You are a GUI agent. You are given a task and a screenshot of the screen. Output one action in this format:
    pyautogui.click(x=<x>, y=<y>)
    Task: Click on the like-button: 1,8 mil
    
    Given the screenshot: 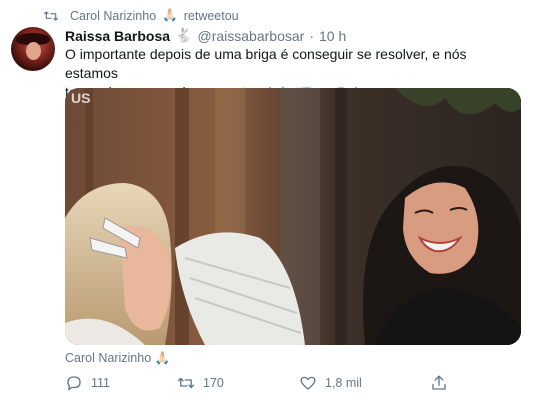 What is the action you would take?
    pyautogui.click(x=330, y=383)
    